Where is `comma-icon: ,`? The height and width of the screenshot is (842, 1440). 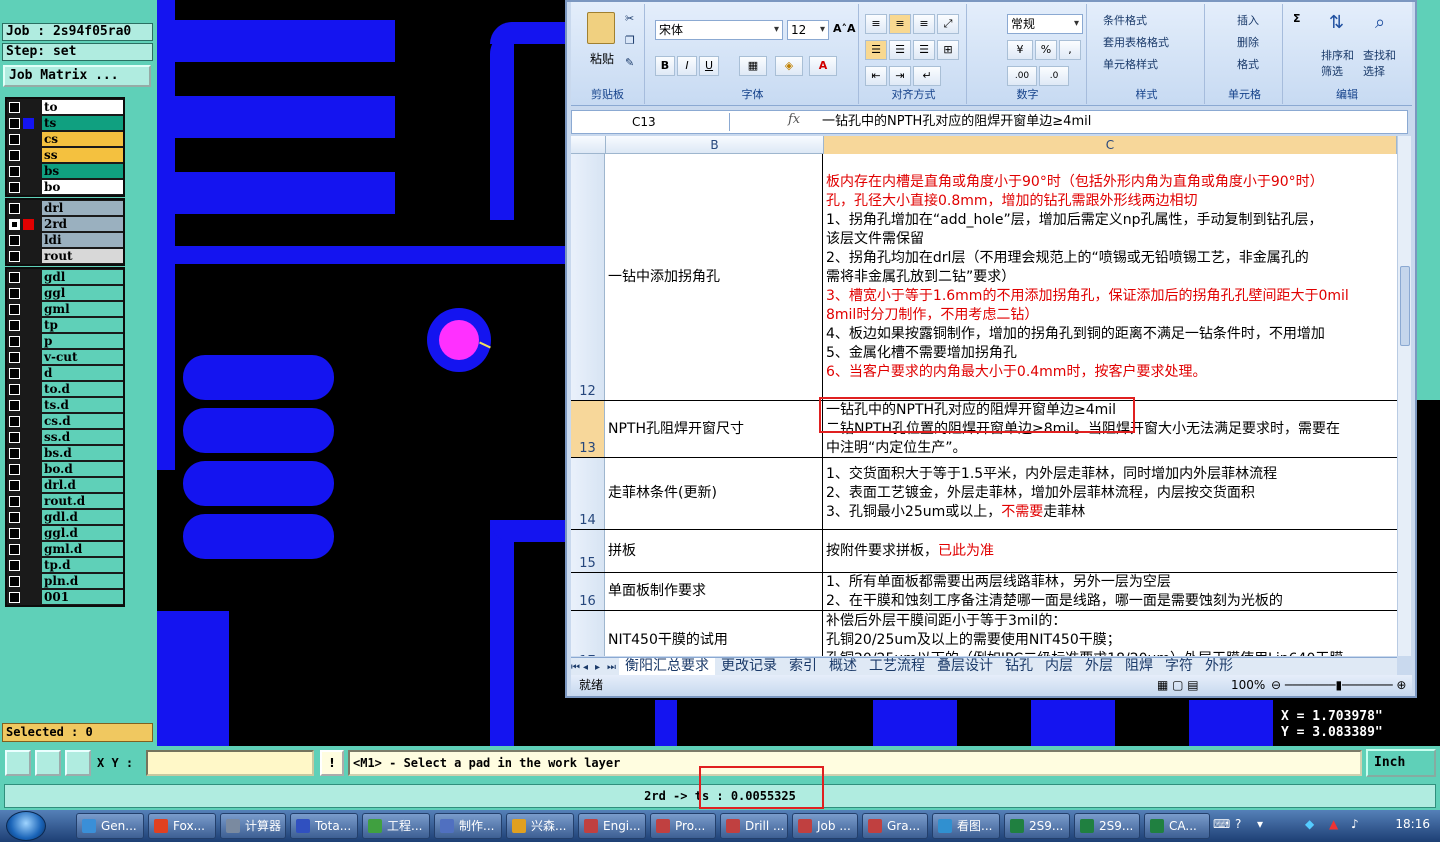
comma-icon: , is located at coordinates (1070, 50).